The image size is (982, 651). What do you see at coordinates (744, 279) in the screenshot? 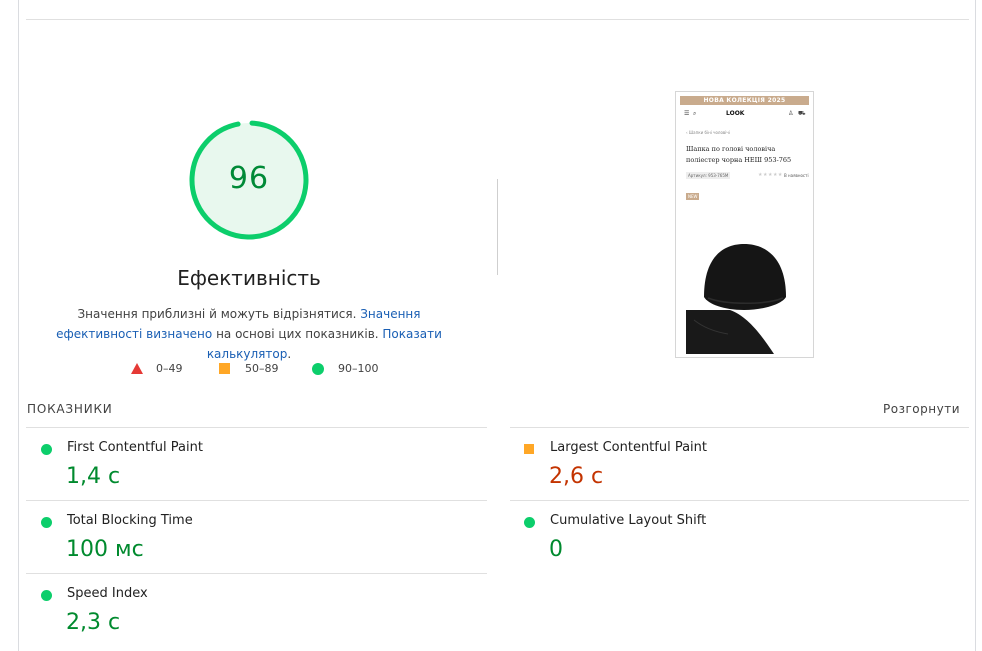
I see `product-photo` at bounding box center [744, 279].